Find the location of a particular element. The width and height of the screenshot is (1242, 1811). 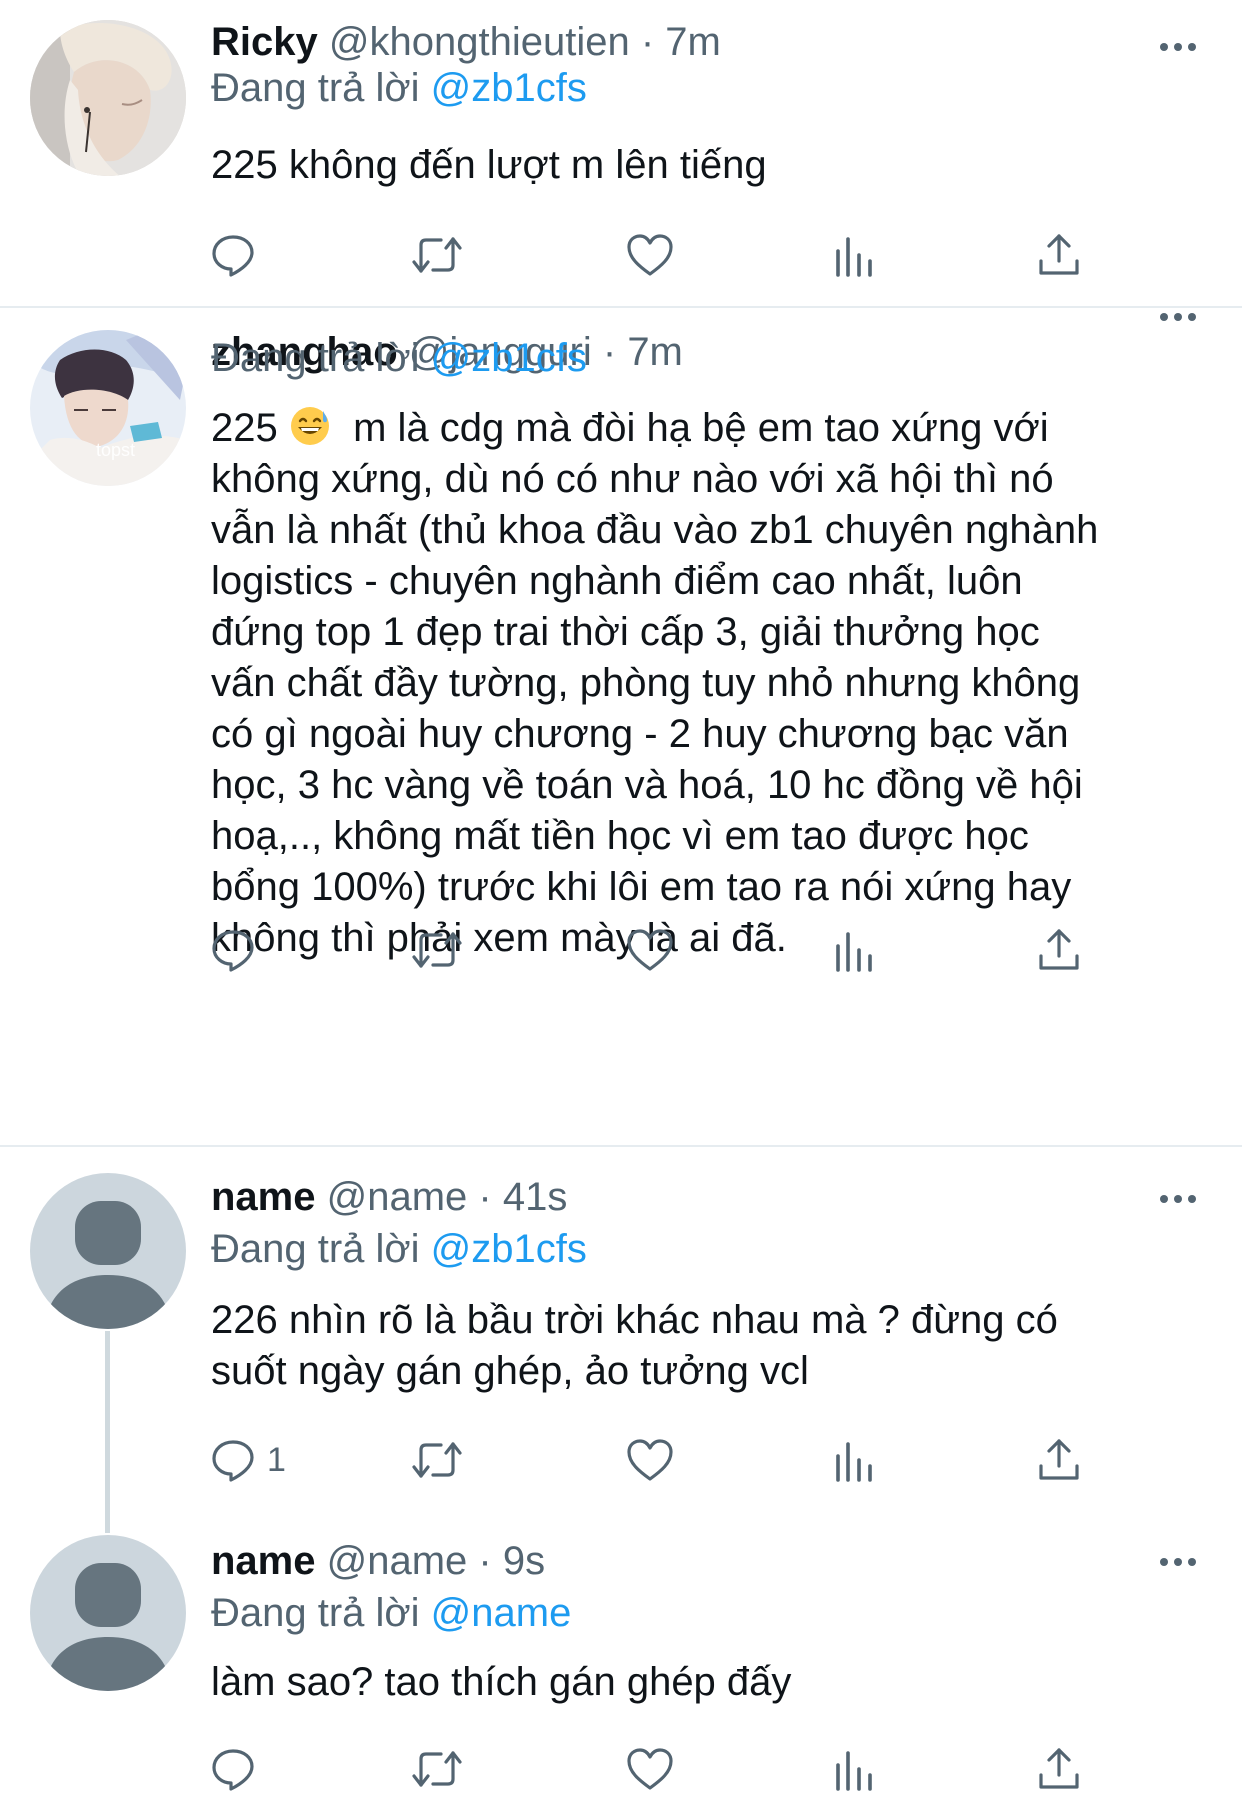

avatar: topst is located at coordinates (108, 408).